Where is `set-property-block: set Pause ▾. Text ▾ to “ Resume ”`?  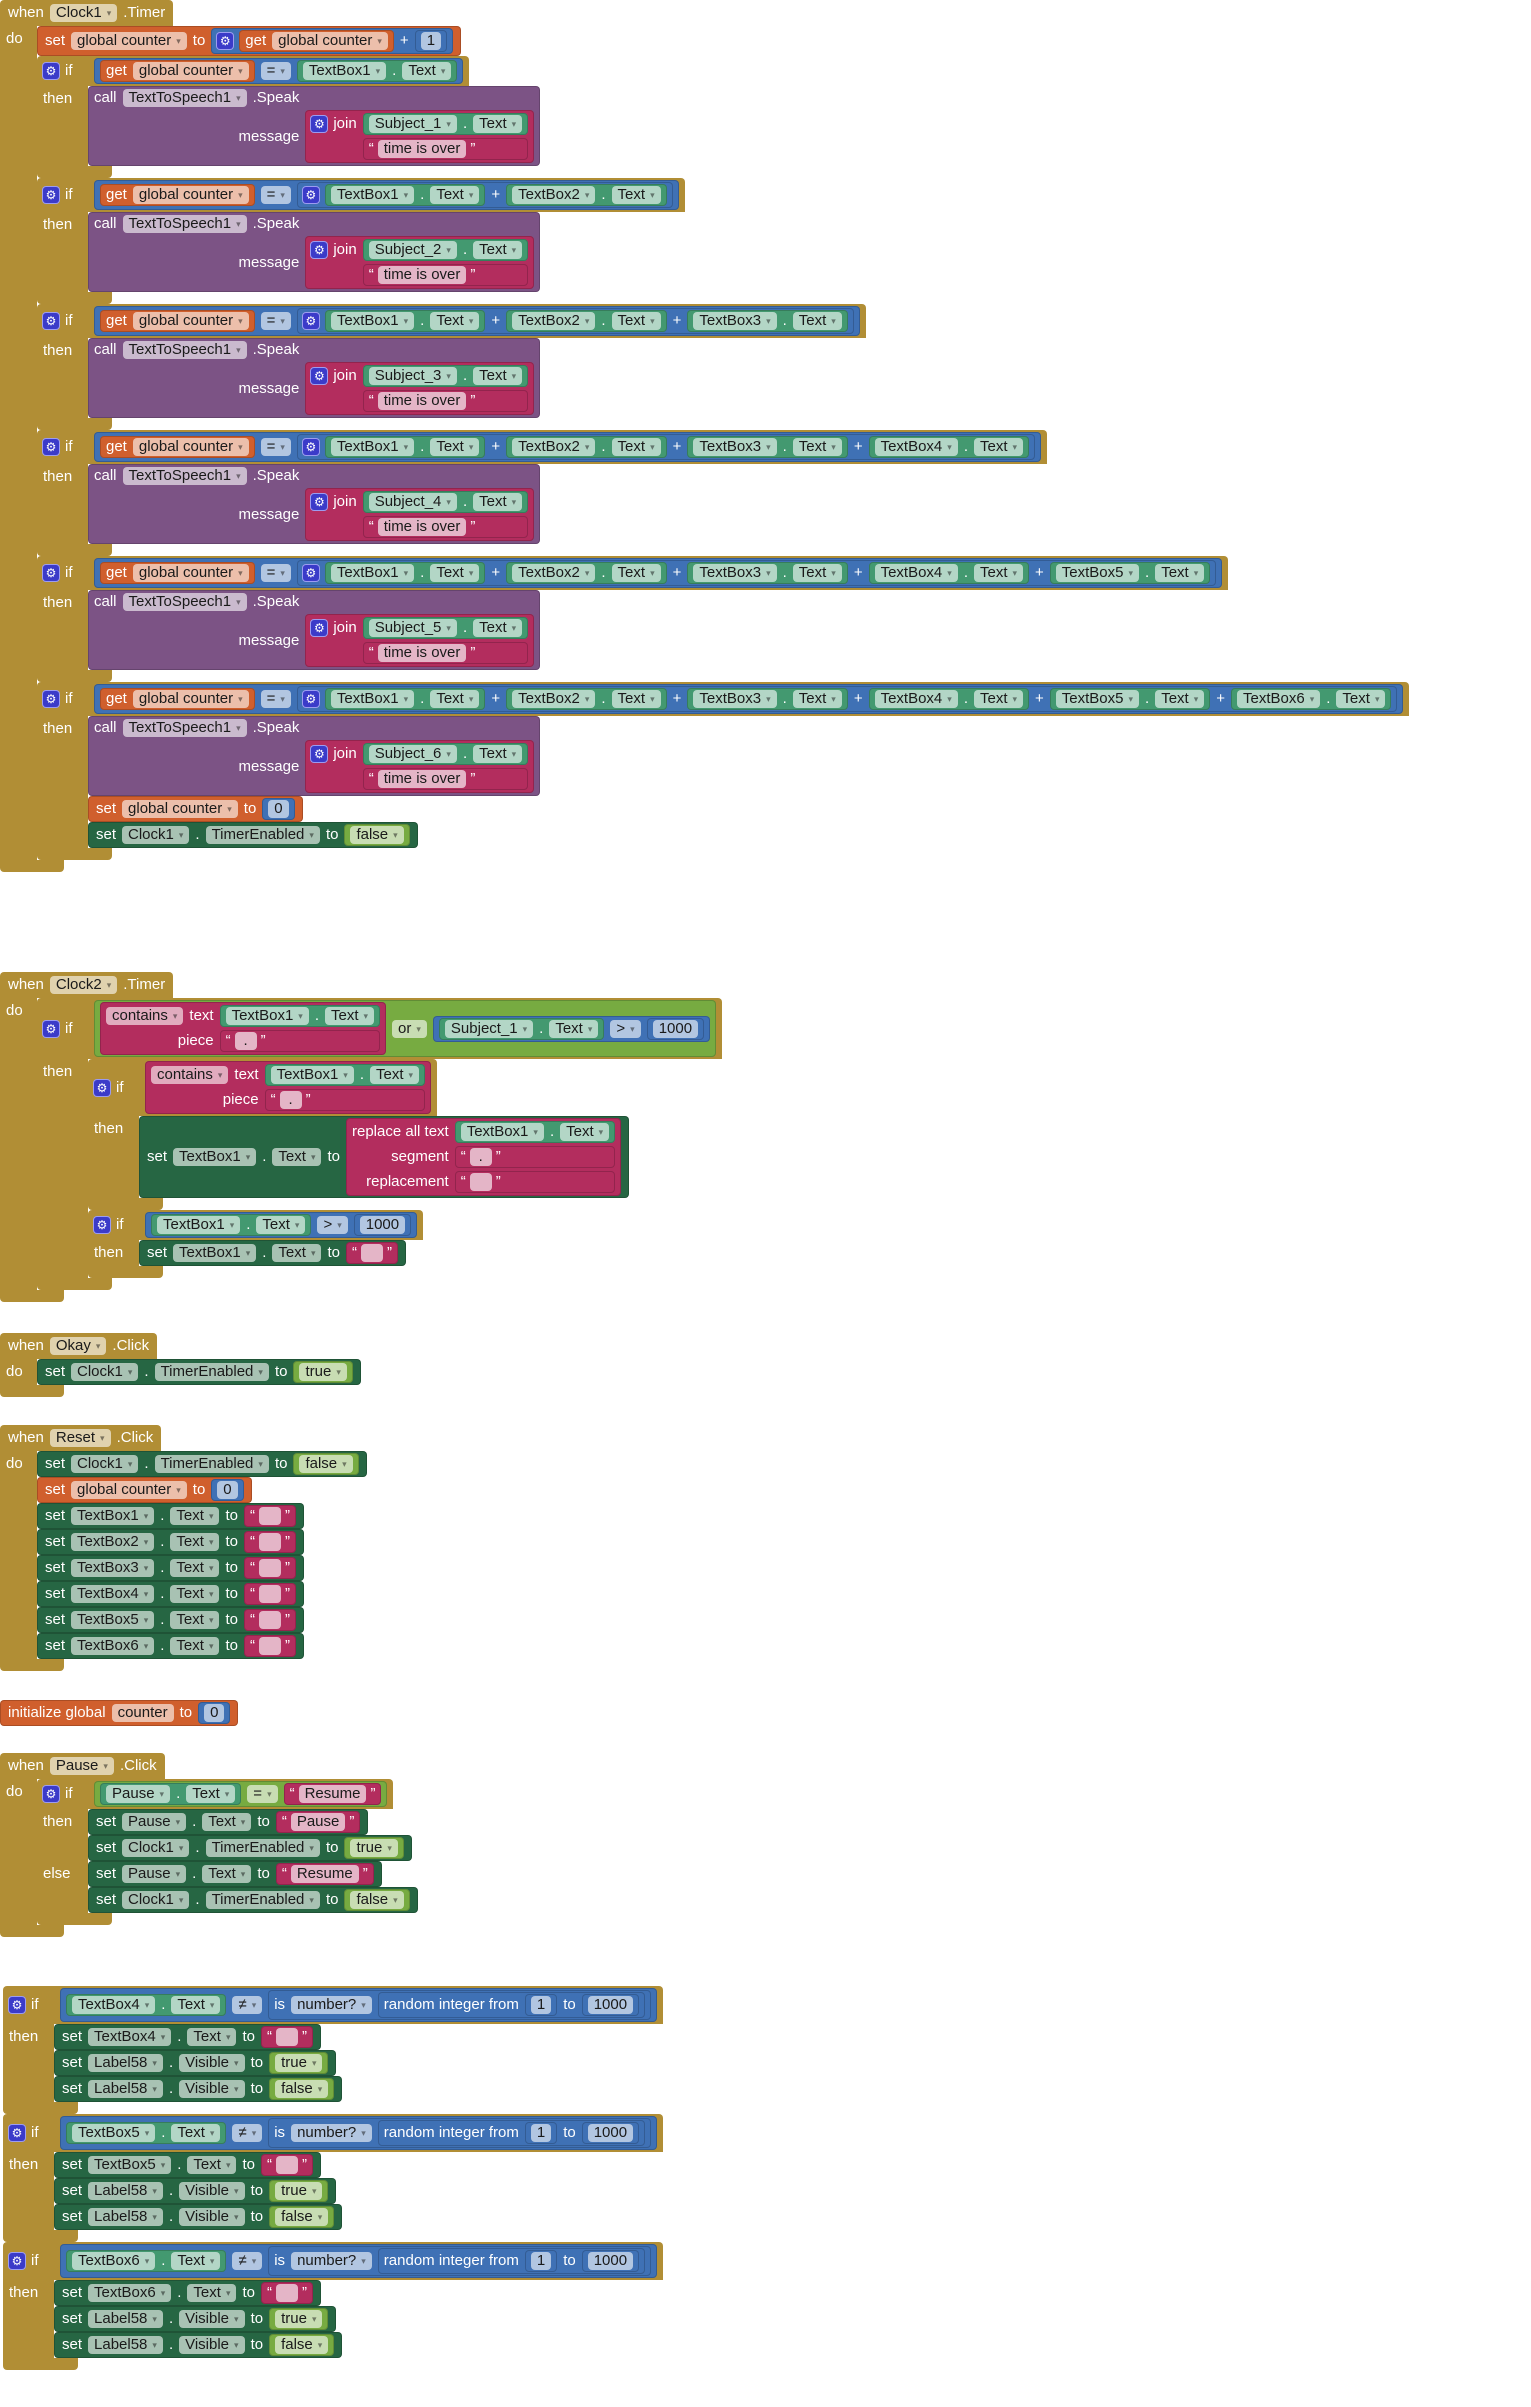
set-property-block: set Pause ▾. Text ▾ to “ Resume ” is located at coordinates (235, 1874).